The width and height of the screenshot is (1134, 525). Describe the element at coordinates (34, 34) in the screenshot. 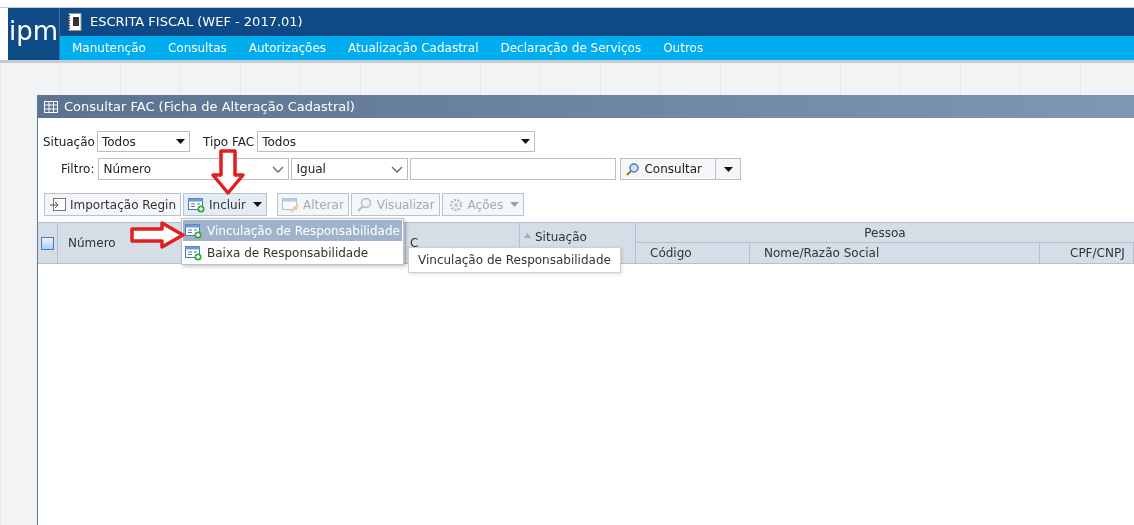

I see `ipm-logo: ipm` at that location.